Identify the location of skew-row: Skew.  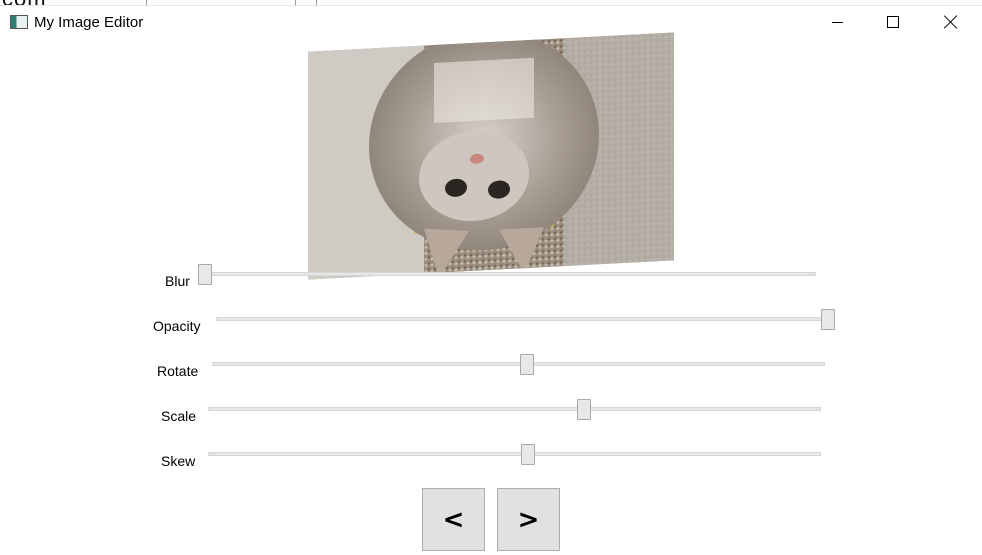
(491, 457).